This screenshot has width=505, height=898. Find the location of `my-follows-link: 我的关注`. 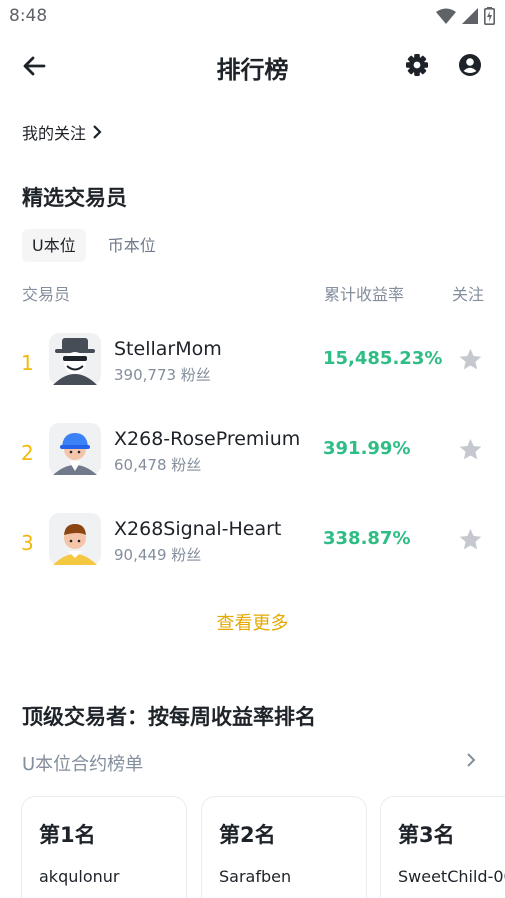

my-follows-link: 我的关注 is located at coordinates (62, 132).